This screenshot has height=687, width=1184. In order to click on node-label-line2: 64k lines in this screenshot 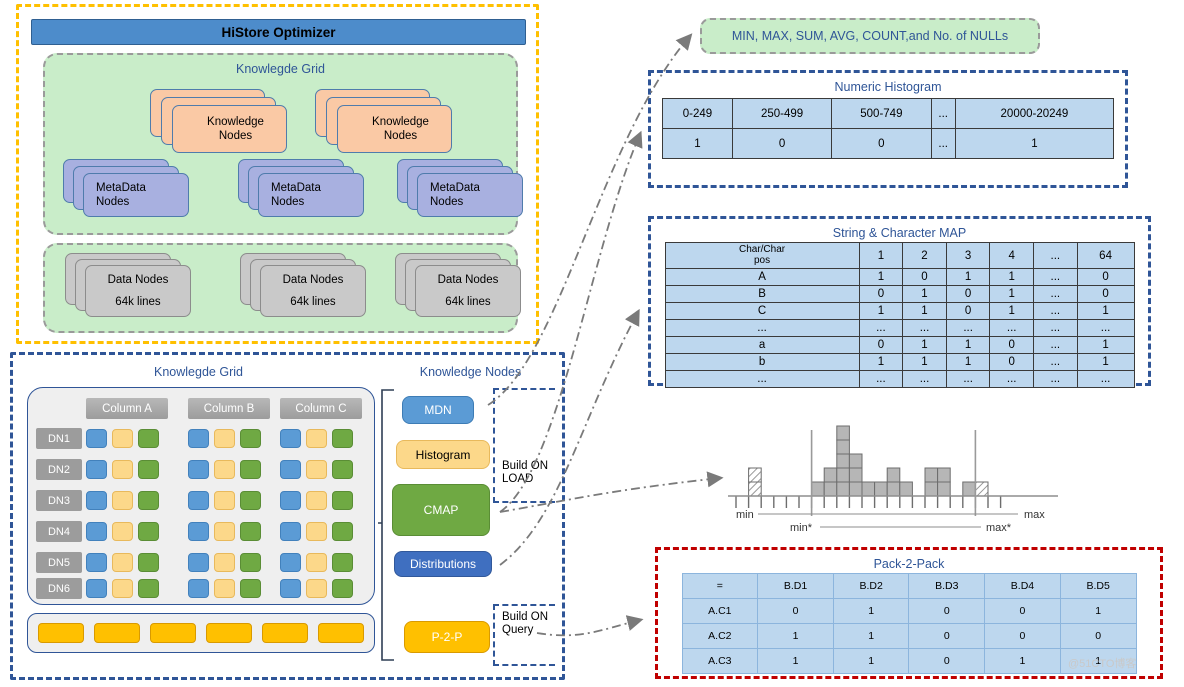, I will do `click(138, 301)`.